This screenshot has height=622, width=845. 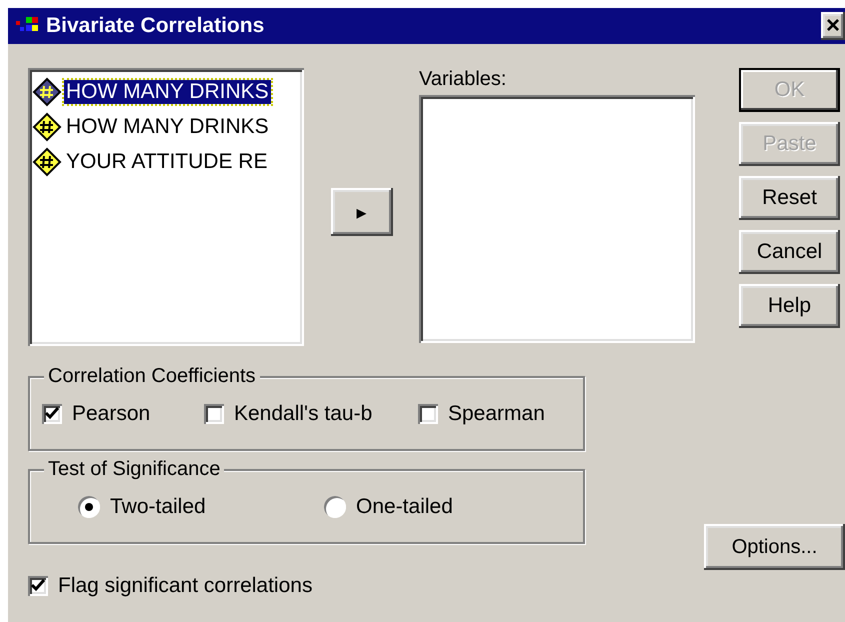 I want to click on option-label: Spearman, so click(x=496, y=414).